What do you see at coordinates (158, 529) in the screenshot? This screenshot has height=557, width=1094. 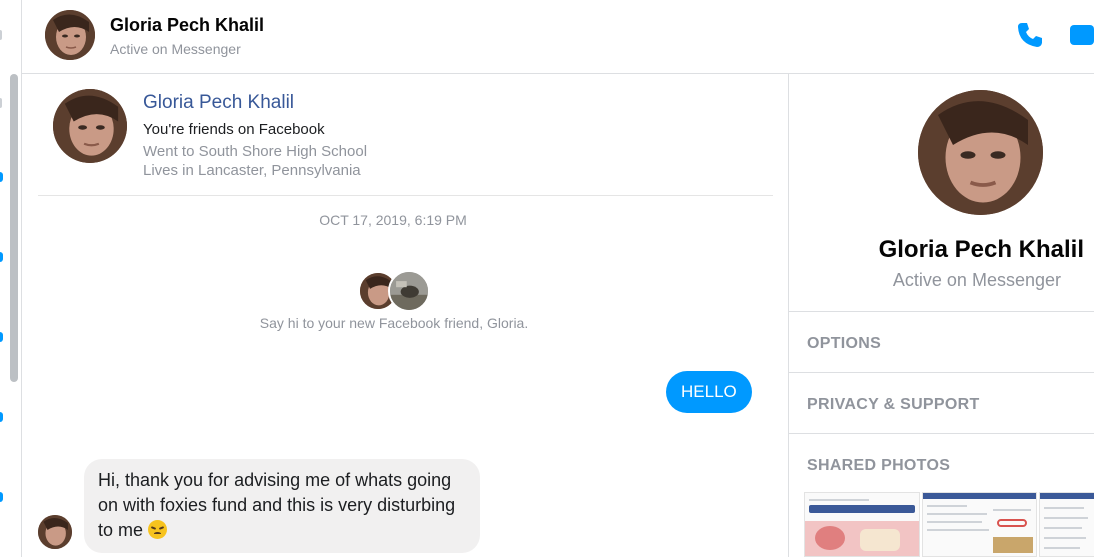 I see `disappointed-face-icon` at bounding box center [158, 529].